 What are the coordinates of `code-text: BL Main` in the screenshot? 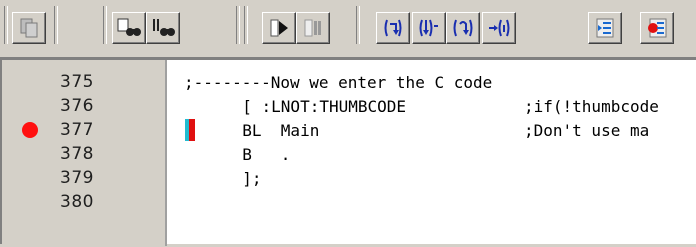 It's located at (271, 130).